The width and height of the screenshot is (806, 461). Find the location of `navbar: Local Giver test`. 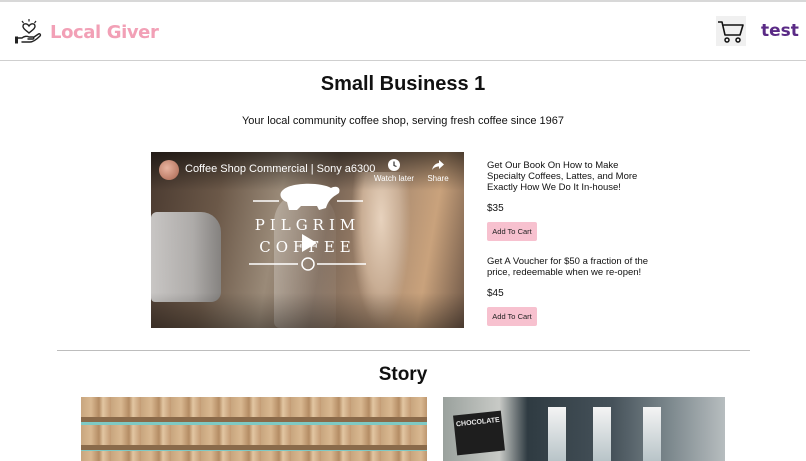

navbar: Local Giver test is located at coordinates (403, 31).